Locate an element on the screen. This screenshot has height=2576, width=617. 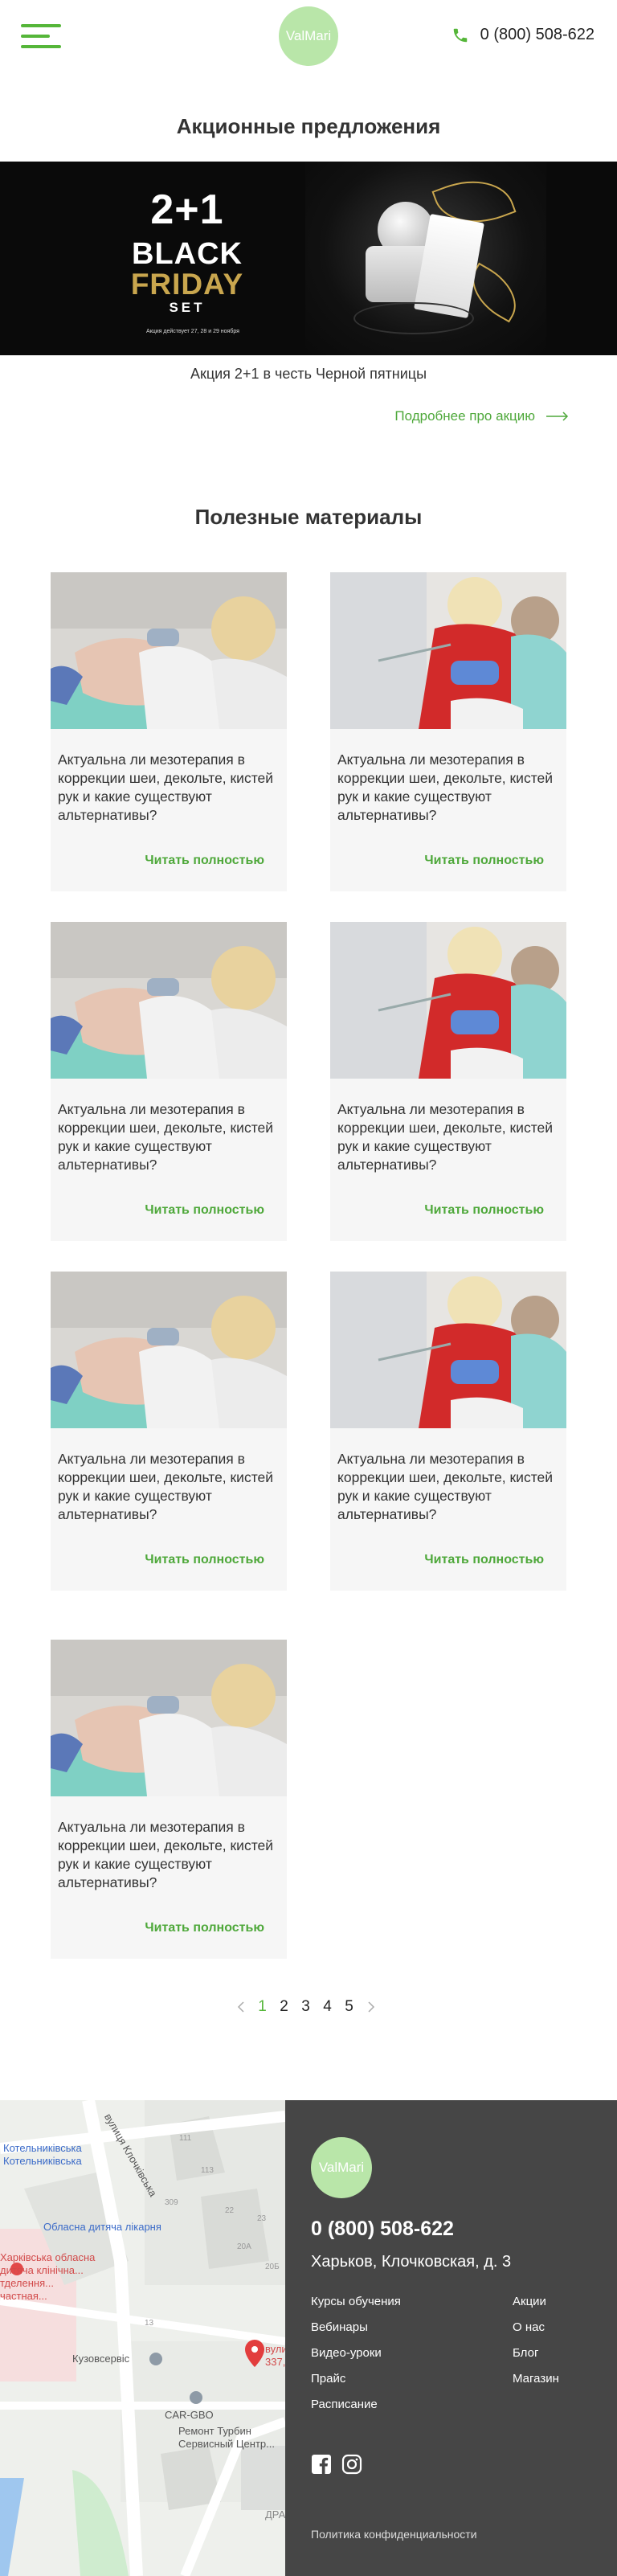
promo-more-link: Подробнее про акцию is located at coordinates (482, 416).